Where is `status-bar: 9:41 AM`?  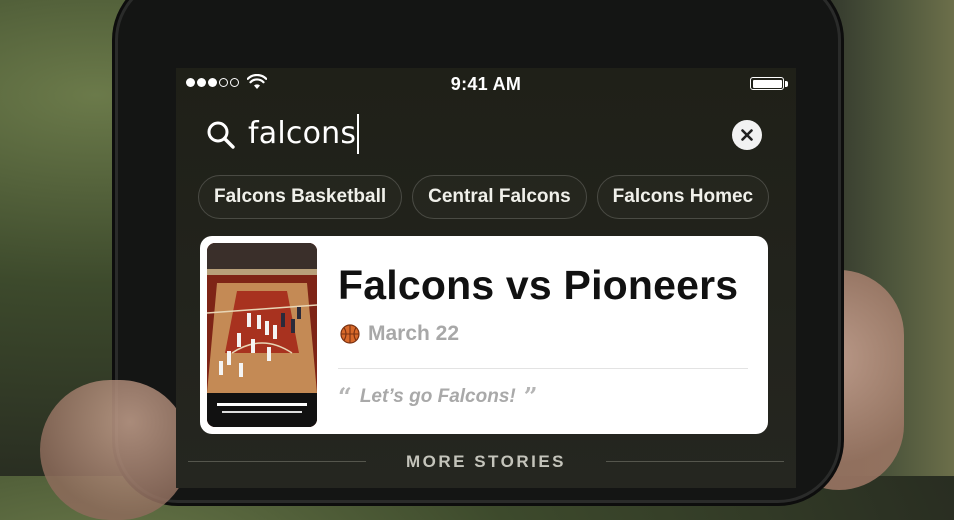 status-bar: 9:41 AM is located at coordinates (486, 84).